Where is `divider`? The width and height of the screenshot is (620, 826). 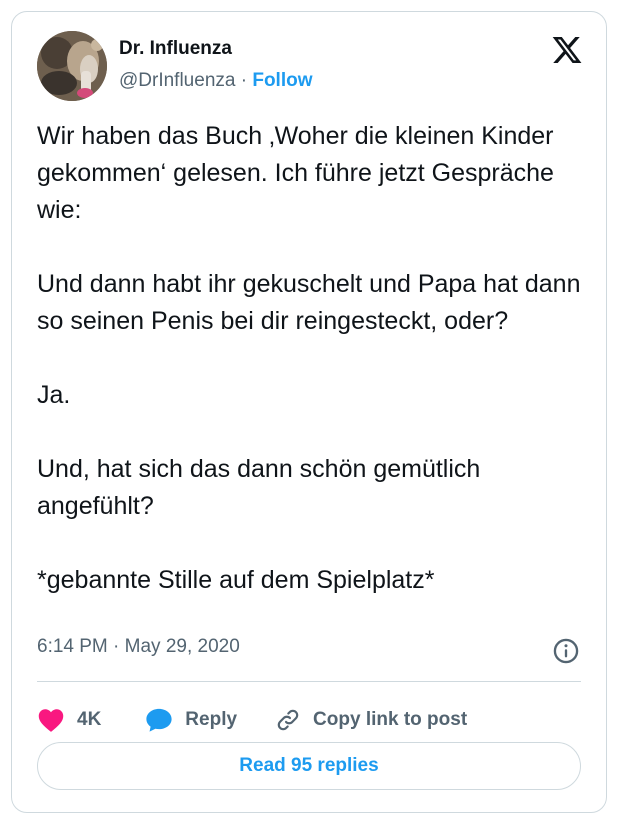
divider is located at coordinates (309, 681).